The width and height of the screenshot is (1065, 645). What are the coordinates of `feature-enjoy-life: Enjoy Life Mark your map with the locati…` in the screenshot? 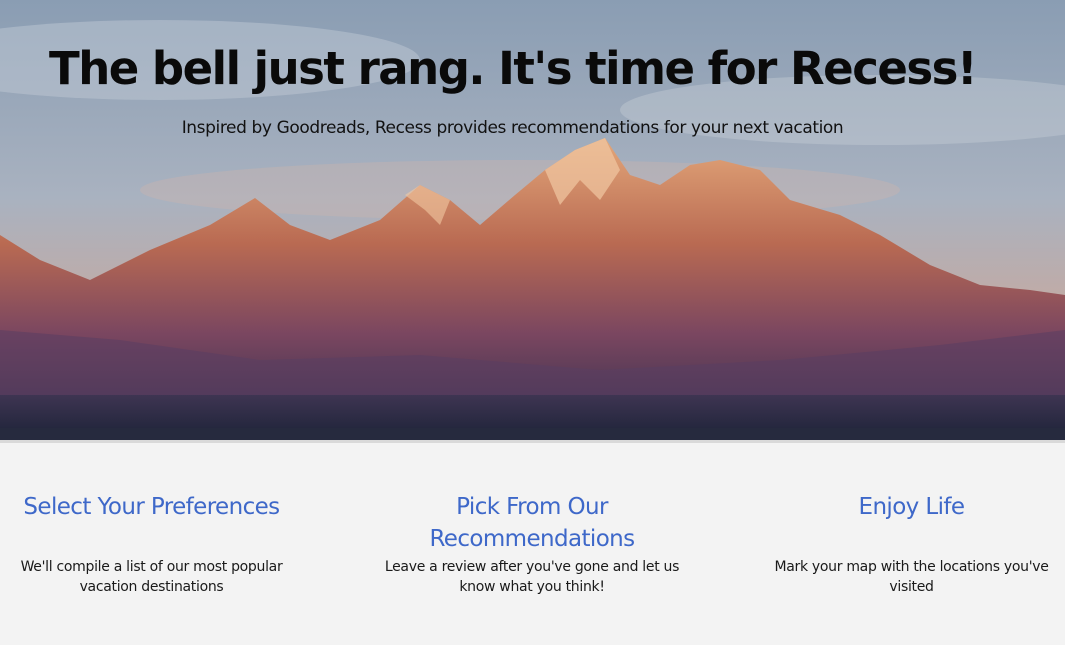 It's located at (911, 544).